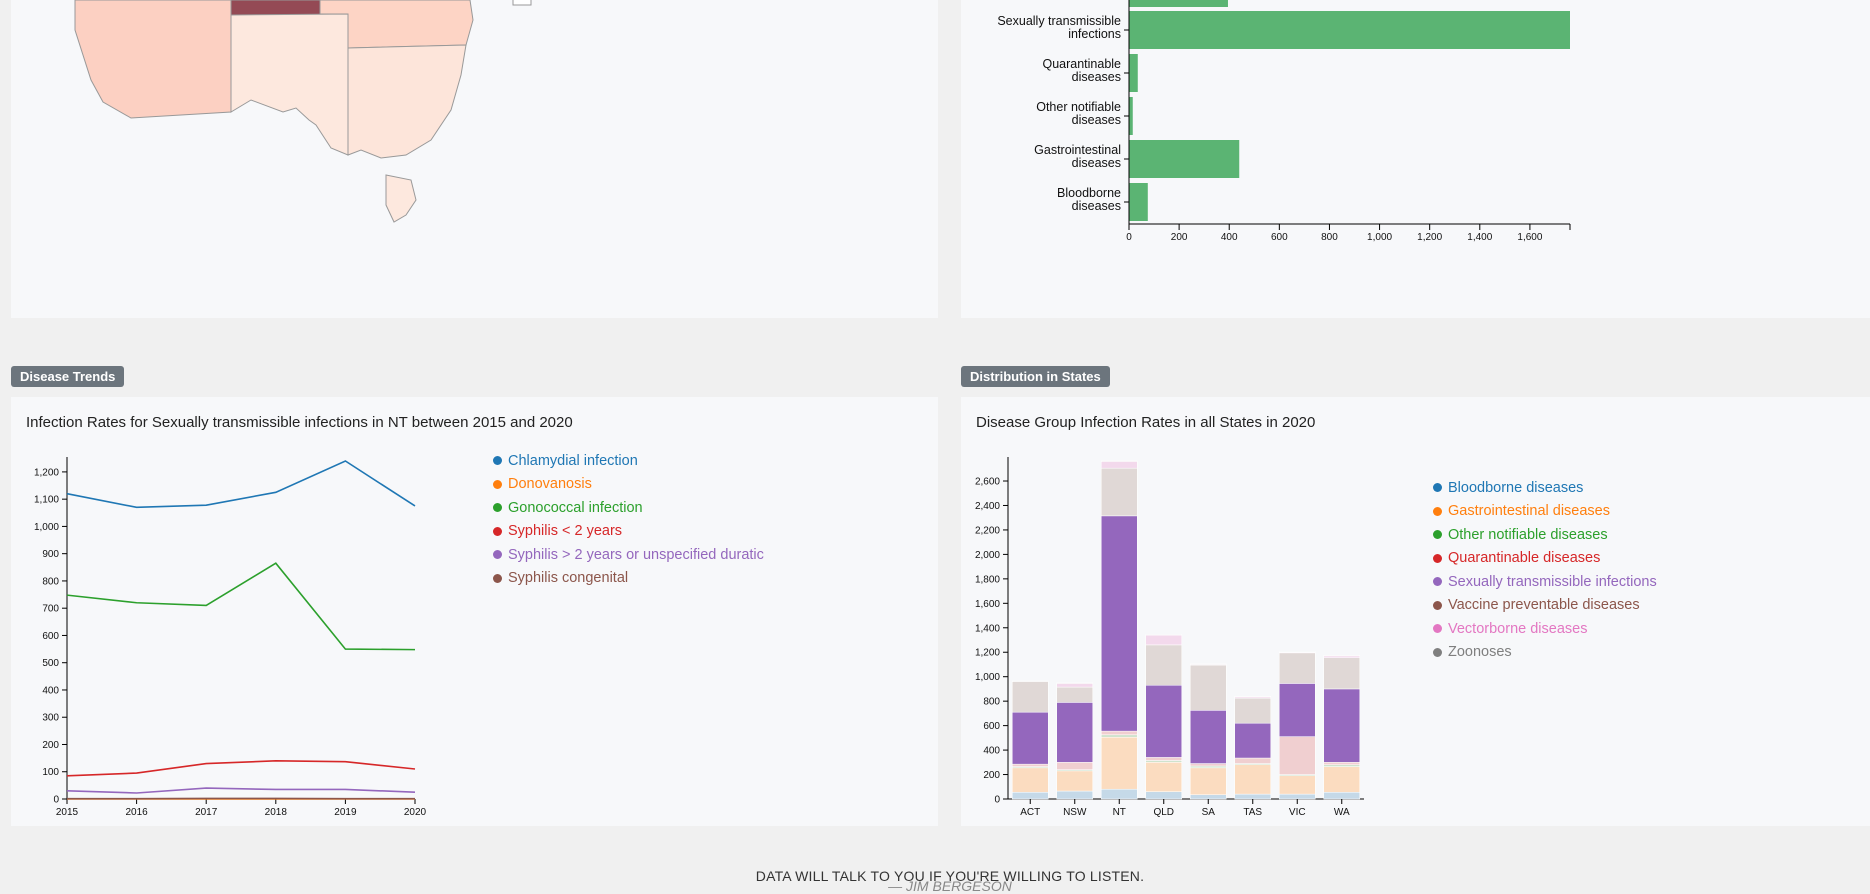  What do you see at coordinates (241, 790) in the screenshot?
I see `series-line` at bounding box center [241, 790].